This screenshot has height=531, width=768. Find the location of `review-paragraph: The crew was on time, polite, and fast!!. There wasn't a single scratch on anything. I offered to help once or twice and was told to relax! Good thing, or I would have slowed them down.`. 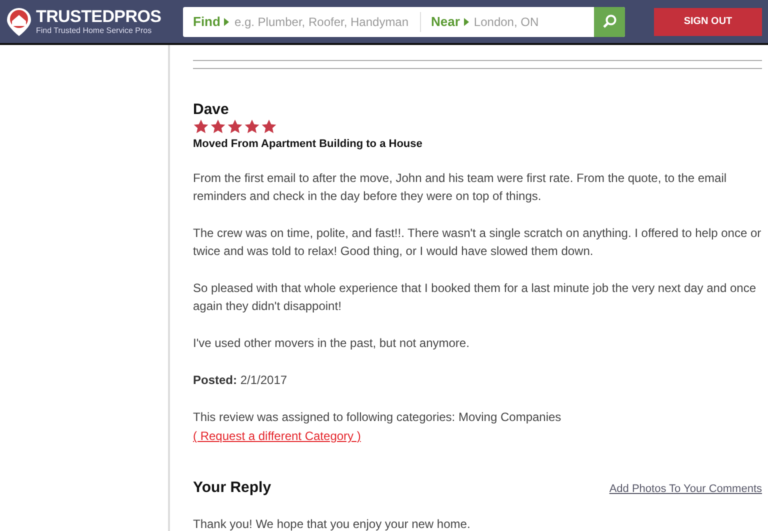

review-paragraph: The crew was on time, polite, and fast!!. There wasn't a single scratch on anything. I offered to help once or twice and was told to relax! Good thing, or I would have slowed them down. is located at coordinates (477, 242).